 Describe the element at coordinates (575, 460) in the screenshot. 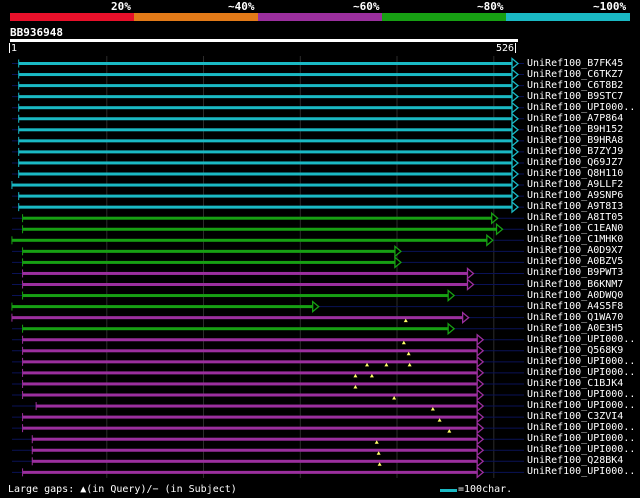

I see `hit-label: UniRef100_Q28BK4` at that location.